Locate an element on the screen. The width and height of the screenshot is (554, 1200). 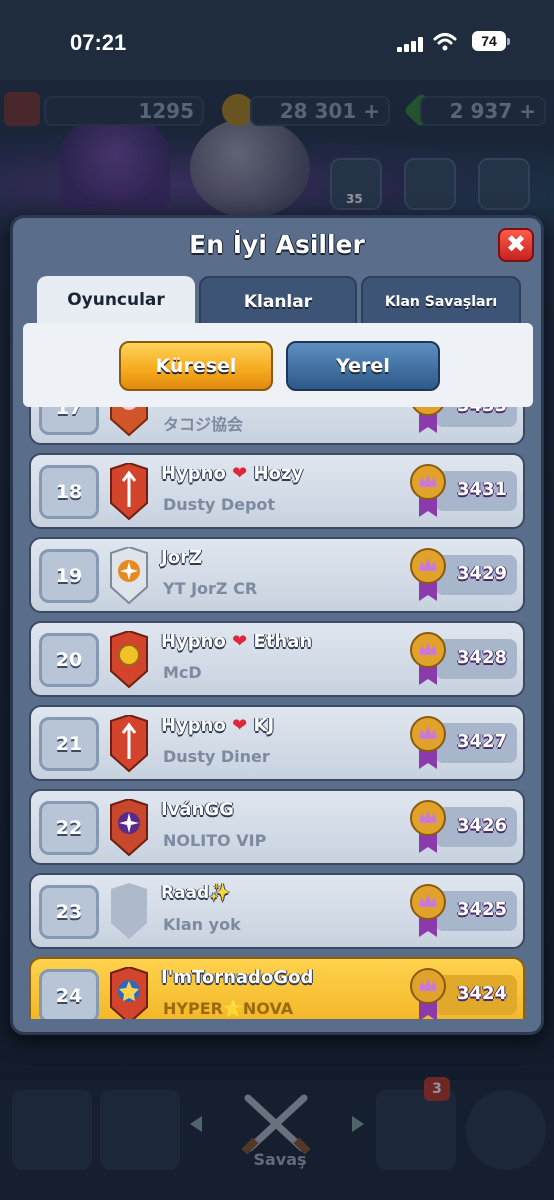
rank-box: 23 is located at coordinates (69, 912).